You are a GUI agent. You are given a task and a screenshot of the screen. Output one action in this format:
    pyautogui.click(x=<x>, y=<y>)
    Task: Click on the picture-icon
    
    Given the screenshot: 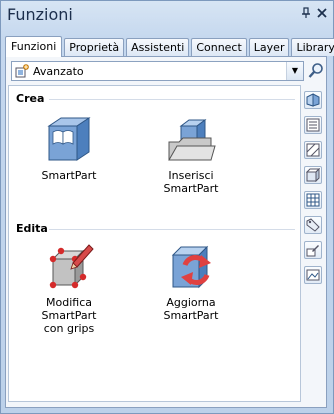 What is the action you would take?
    pyautogui.click(x=313, y=275)
    